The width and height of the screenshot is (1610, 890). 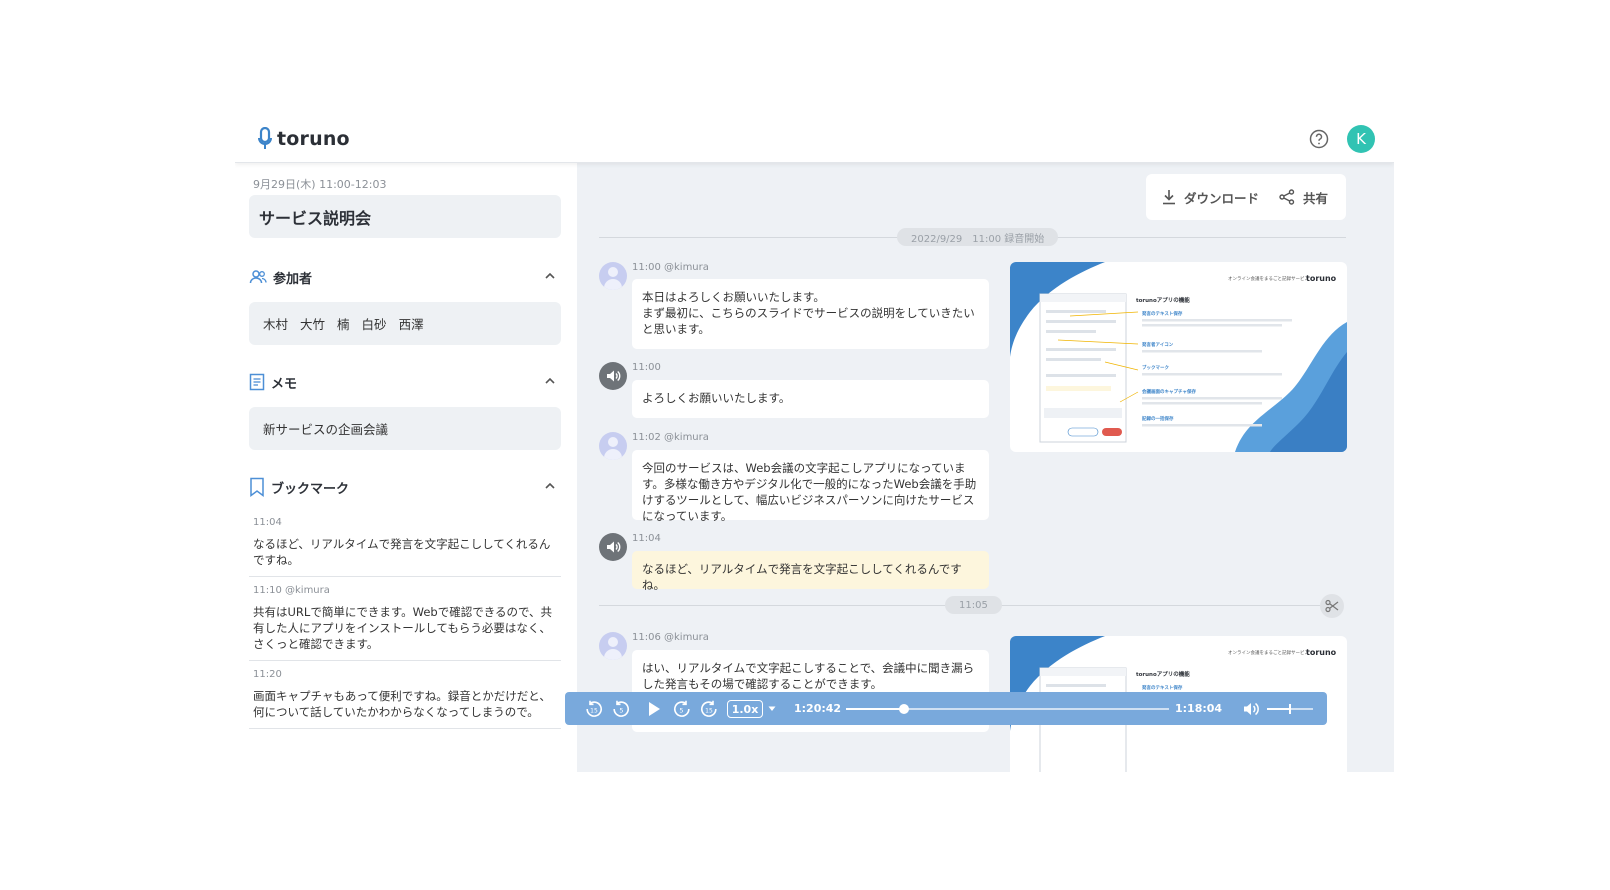 I want to click on share-icon, so click(x=1287, y=197).